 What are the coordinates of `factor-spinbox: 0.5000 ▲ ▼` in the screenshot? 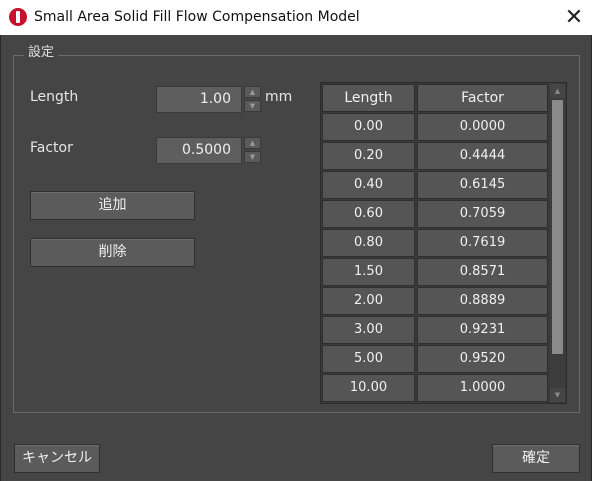 It's located at (209, 150).